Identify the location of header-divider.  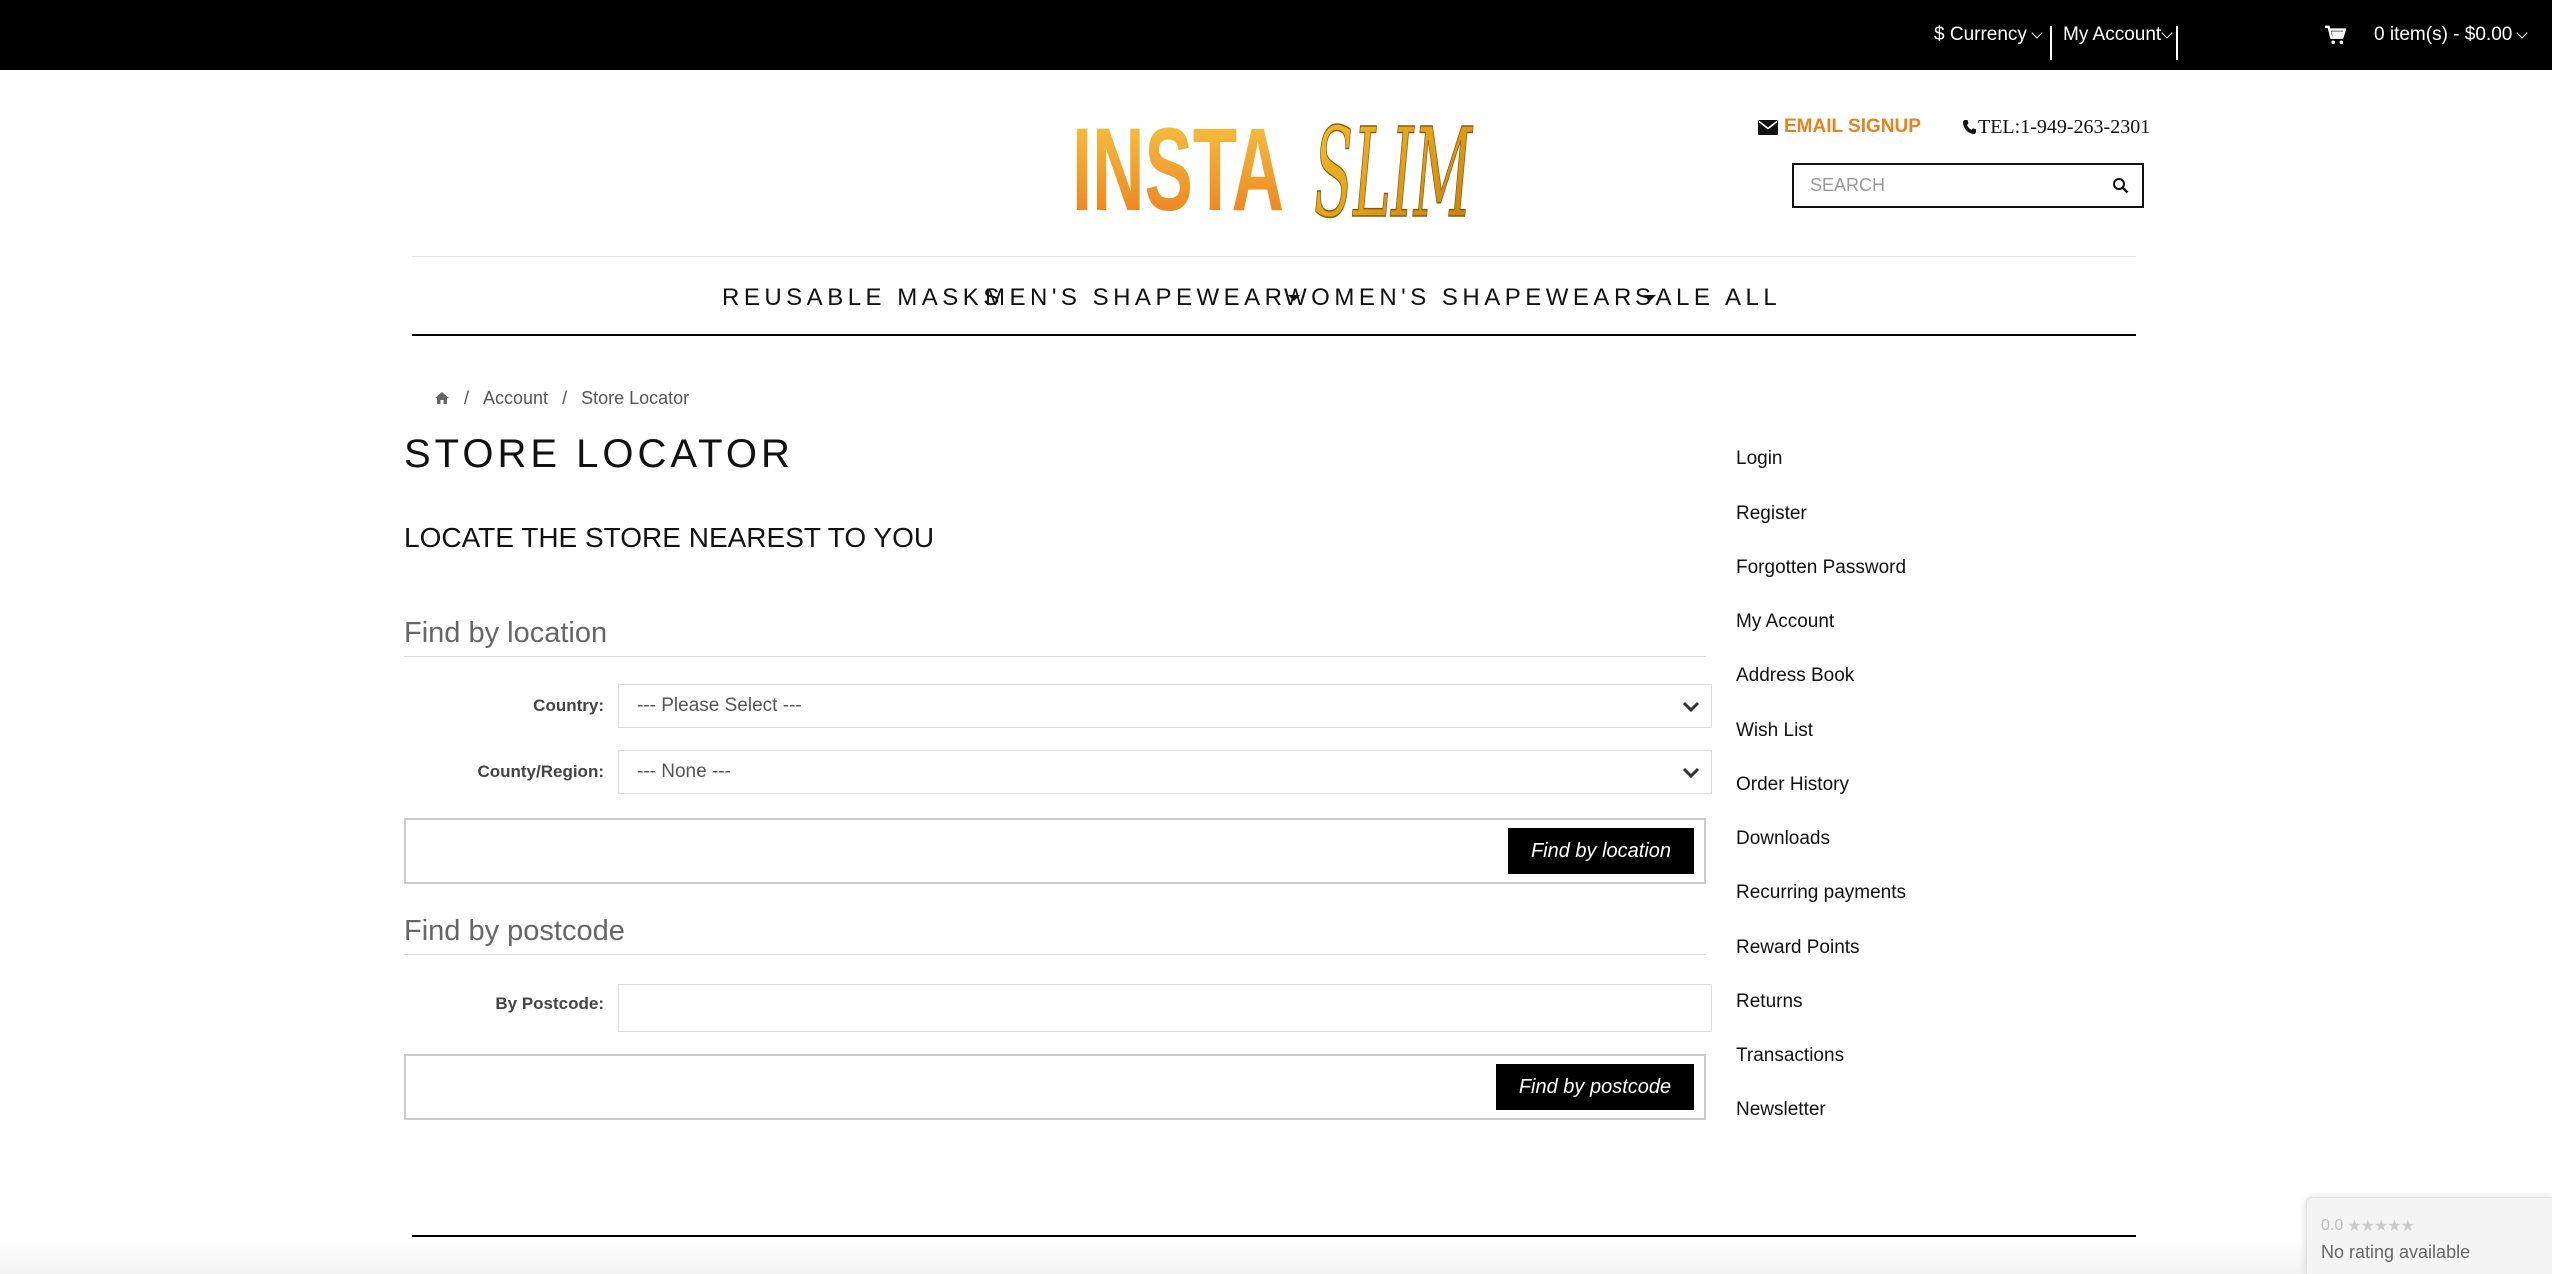
(1274, 256).